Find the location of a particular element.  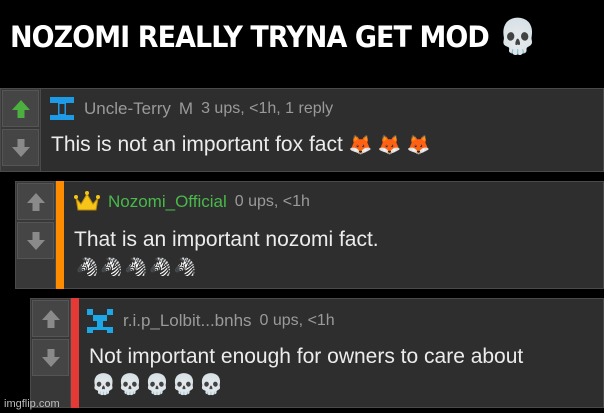

comment-header: Nozomi_Official 0 ups, <1h is located at coordinates (192, 202).